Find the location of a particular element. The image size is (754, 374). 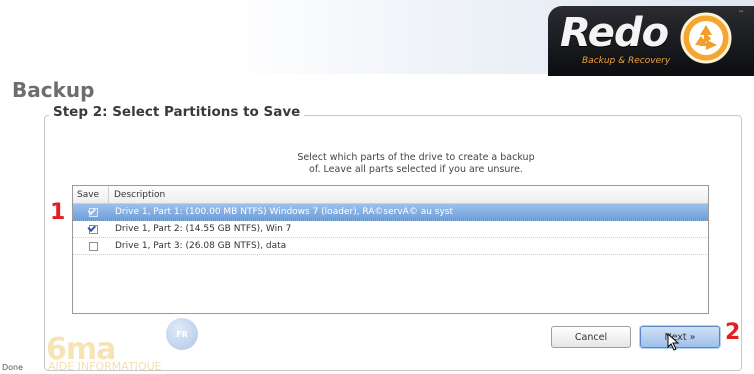

annotation-marker-1: 1 is located at coordinates (58, 212).